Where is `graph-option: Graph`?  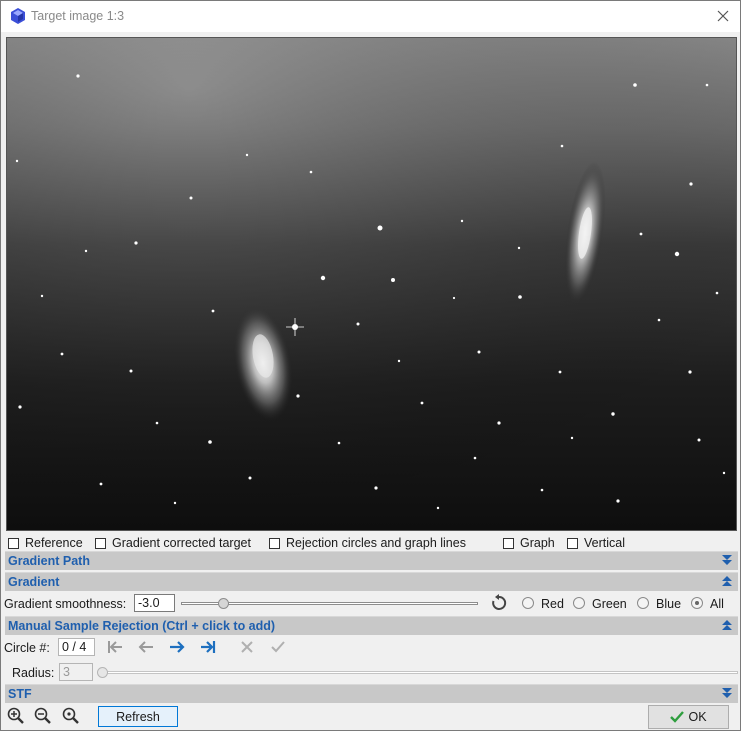 graph-option: Graph is located at coordinates (529, 543).